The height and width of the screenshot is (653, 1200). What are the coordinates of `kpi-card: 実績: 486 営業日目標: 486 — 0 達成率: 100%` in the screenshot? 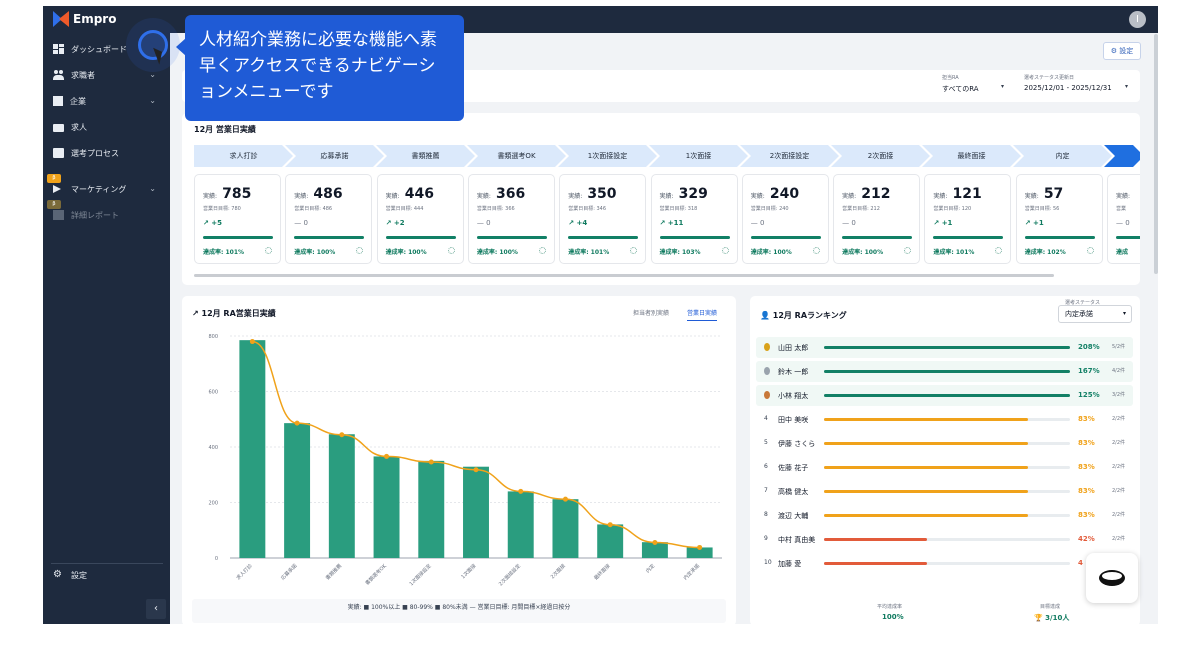 It's located at (329, 219).